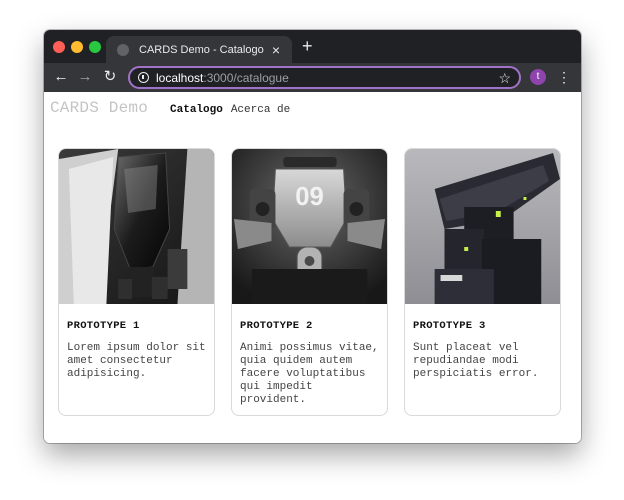 The width and height of the screenshot is (624, 500). What do you see at coordinates (276, 50) in the screenshot?
I see `tab-close-icon: ×` at bounding box center [276, 50].